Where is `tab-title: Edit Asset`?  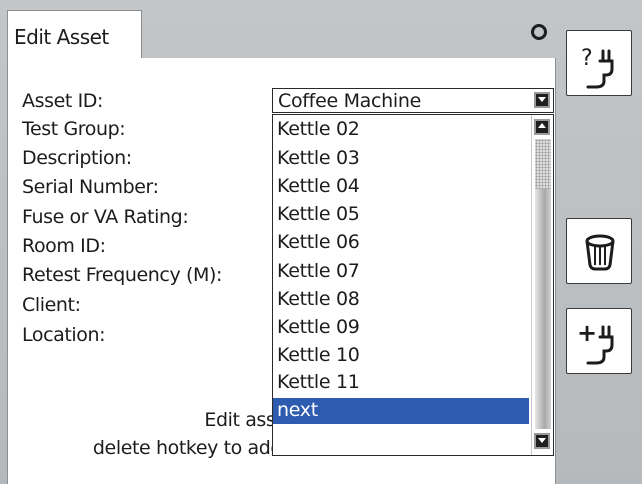 tab-title: Edit Asset is located at coordinates (61, 37).